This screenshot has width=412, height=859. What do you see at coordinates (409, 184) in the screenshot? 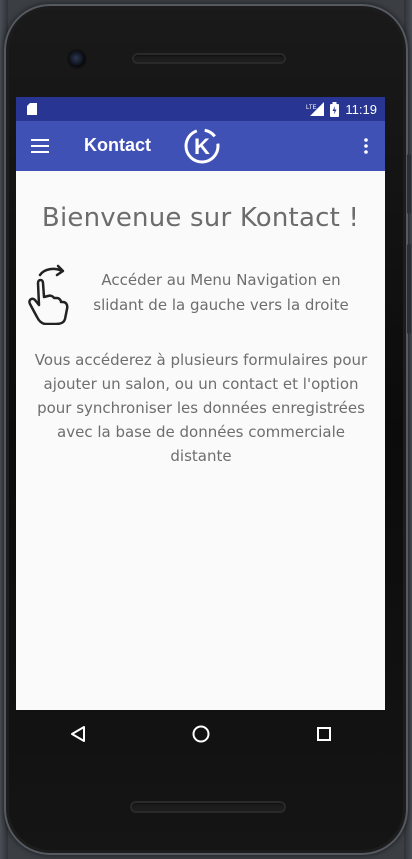
I see `power-button` at bounding box center [409, 184].